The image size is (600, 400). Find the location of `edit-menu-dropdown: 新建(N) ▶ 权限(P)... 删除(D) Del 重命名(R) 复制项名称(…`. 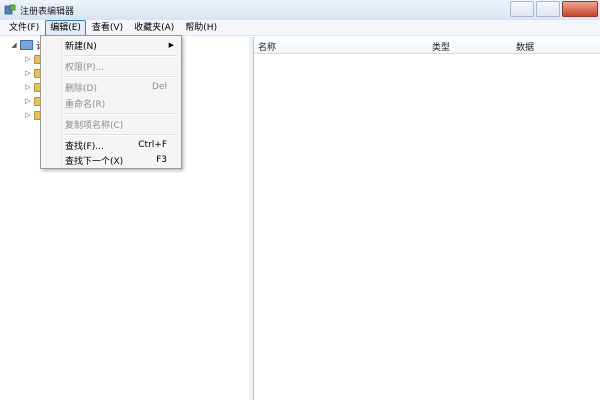

edit-menu-dropdown: 新建(N) ▶ 权限(P)... 删除(D) Del 重命名(R) 复制项名称(… is located at coordinates (111, 102).